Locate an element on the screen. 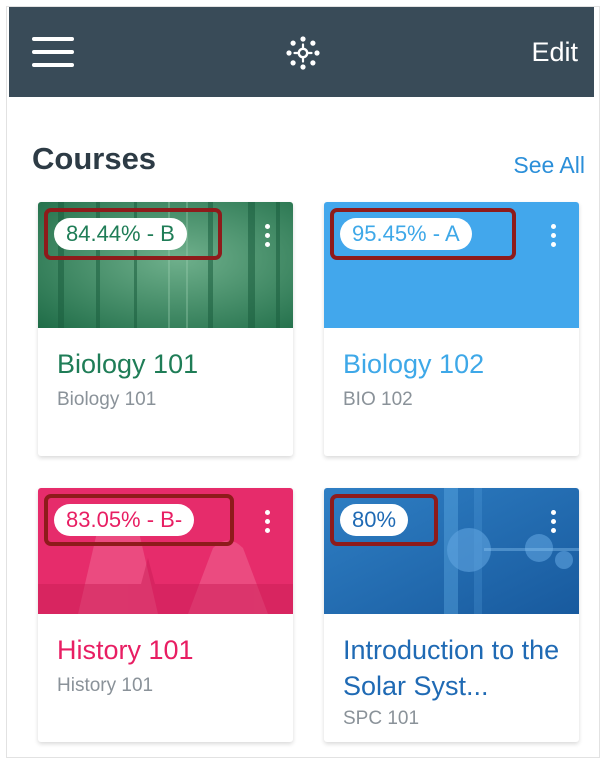  course-image: 95.45% - A is located at coordinates (451, 265).